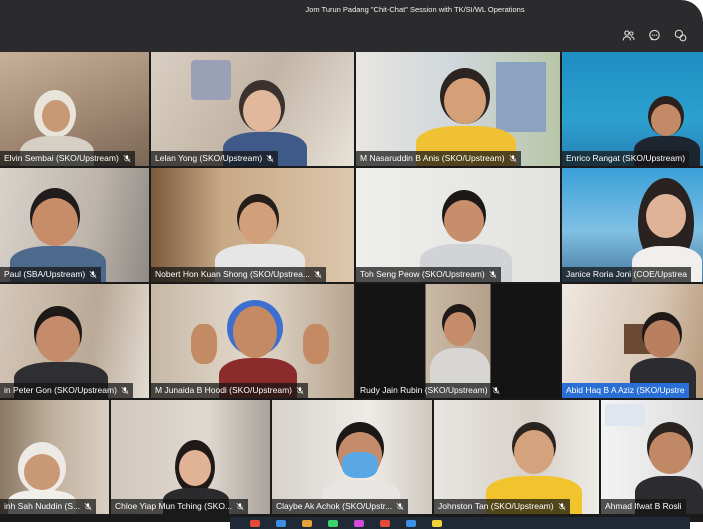 The image size is (703, 529). Describe the element at coordinates (625, 390) in the screenshot. I see `participant-name: Abid Haq B A Aziz (SKO/Upstre` at that location.